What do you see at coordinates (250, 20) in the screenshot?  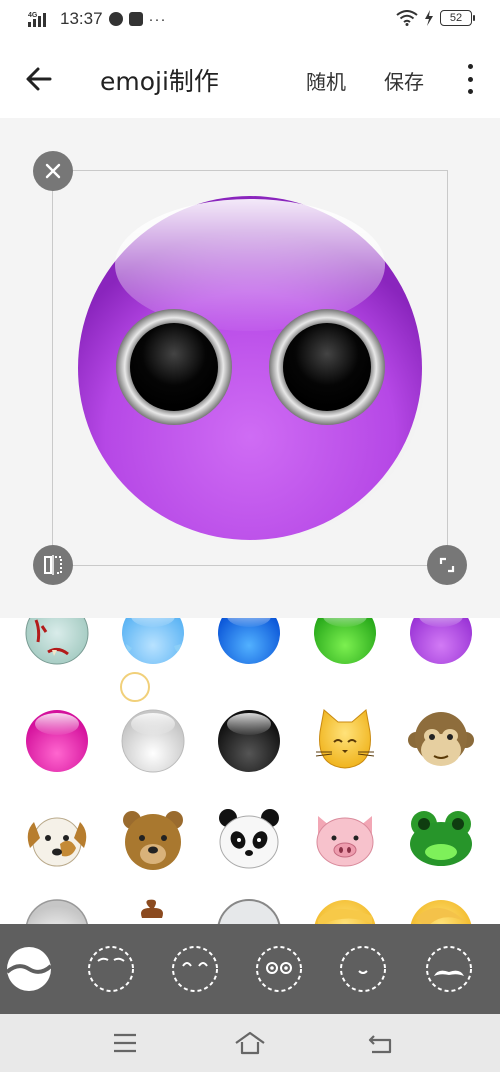 I see `status-bar: 4G 13:37 ··· 52` at bounding box center [250, 20].